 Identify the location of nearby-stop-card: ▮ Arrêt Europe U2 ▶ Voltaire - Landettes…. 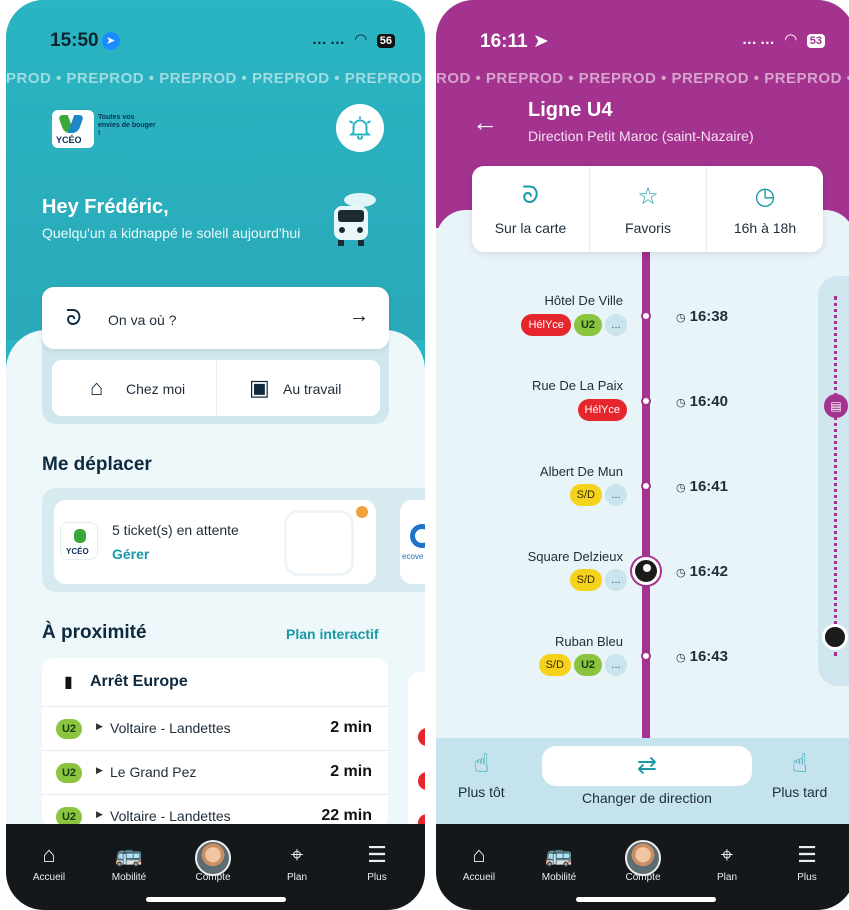
(215, 743).